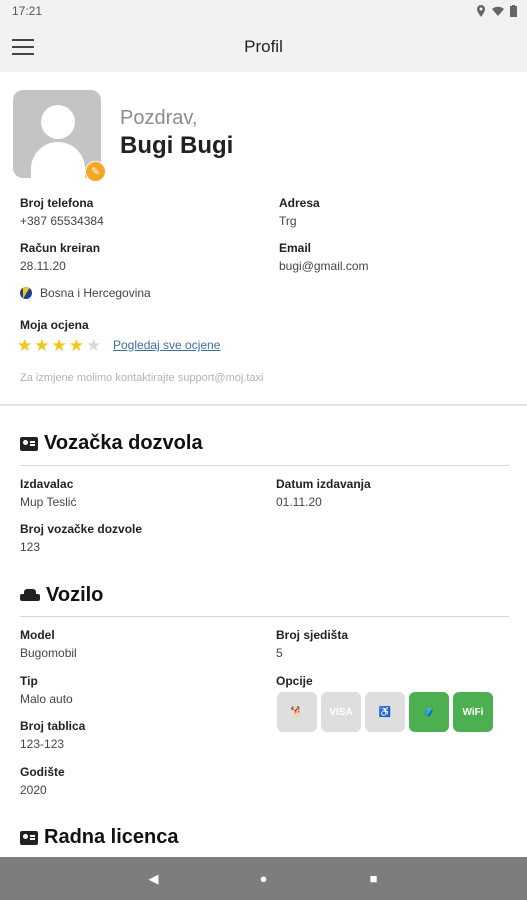 This screenshot has width=527, height=900. What do you see at coordinates (57, 203) in the screenshot?
I see `phone-label: Broj telefona` at bounding box center [57, 203].